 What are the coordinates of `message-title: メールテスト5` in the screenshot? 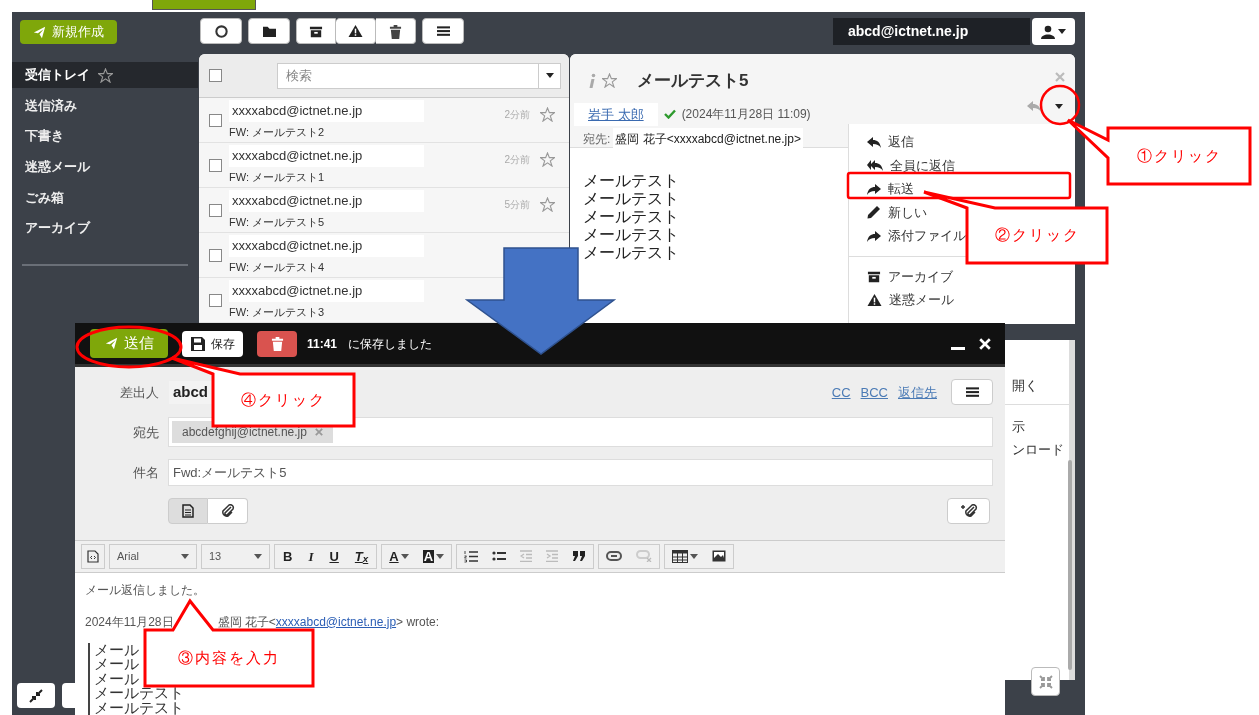 It's located at (693, 81).